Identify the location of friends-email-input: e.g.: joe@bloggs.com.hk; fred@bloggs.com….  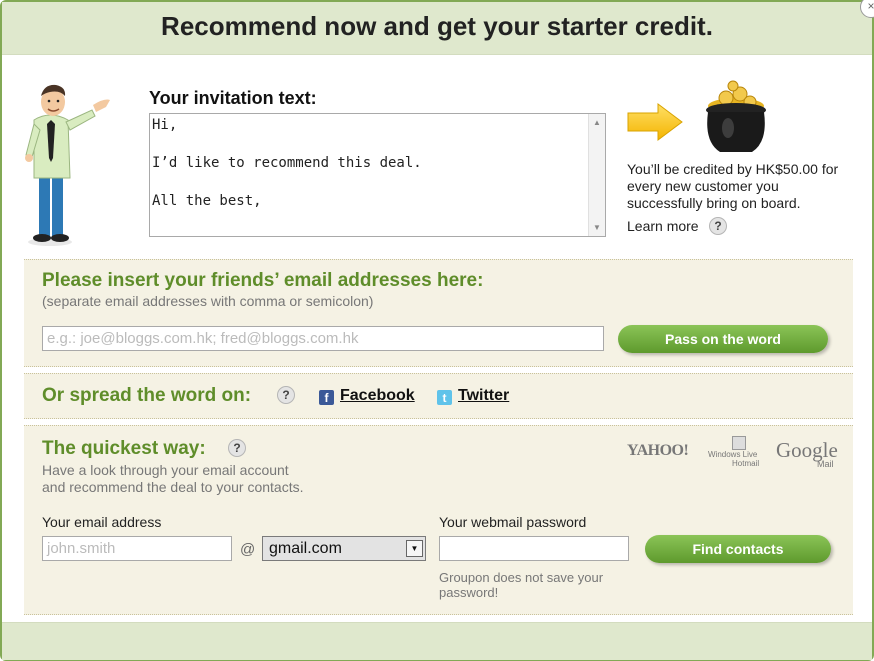
(323, 338).